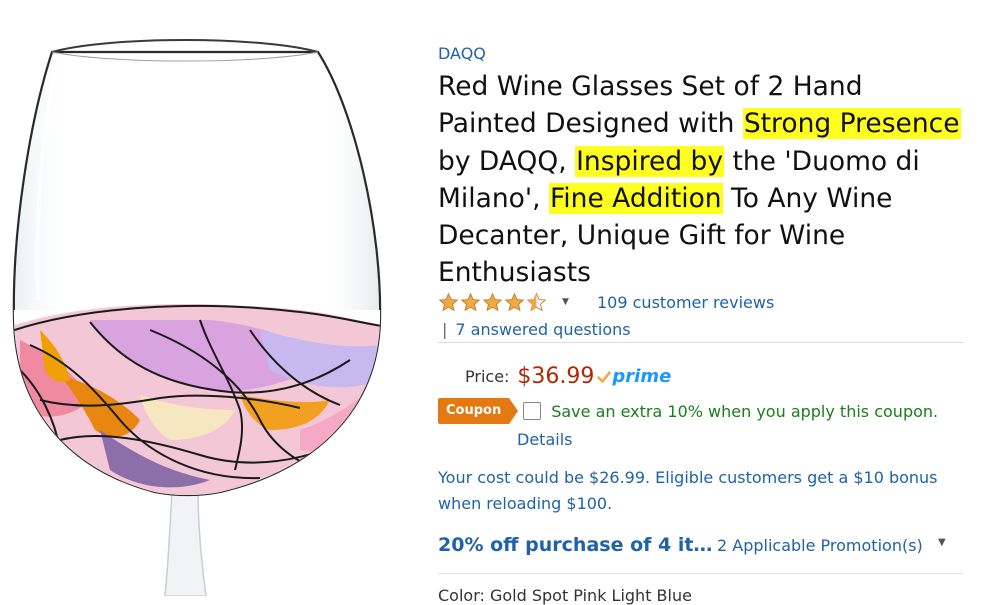  Describe the element at coordinates (542, 329) in the screenshot. I see `answered-questions-link: 7 answered questions` at that location.